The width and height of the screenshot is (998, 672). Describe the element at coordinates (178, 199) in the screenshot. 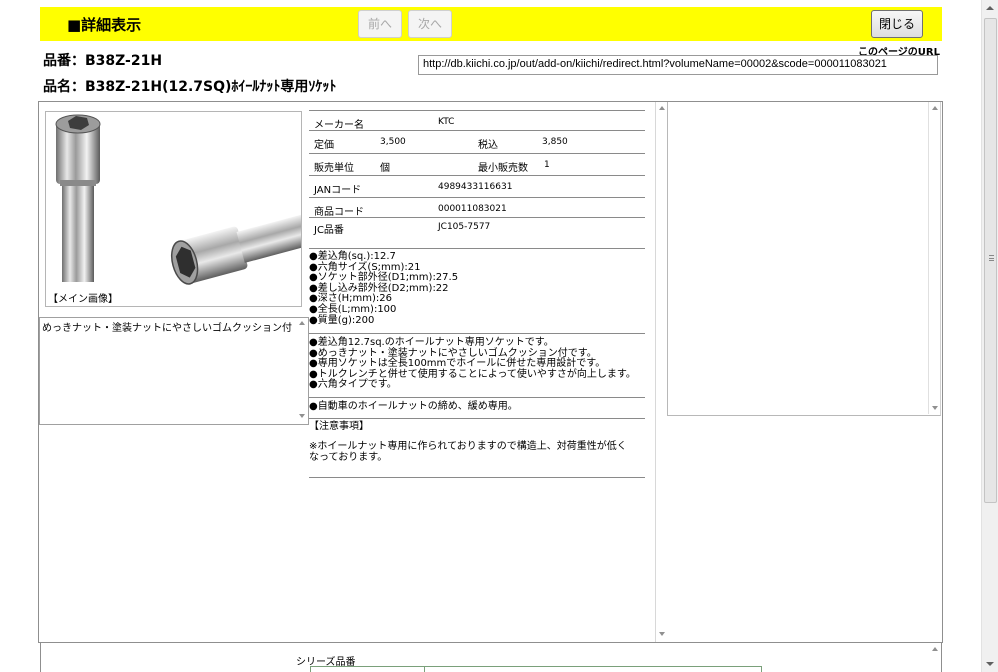

I see `product-image` at that location.